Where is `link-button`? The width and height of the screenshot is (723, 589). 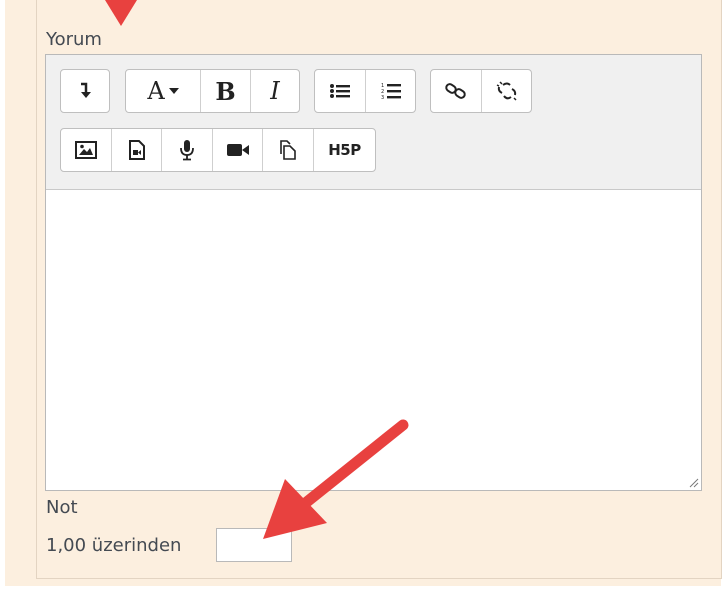
link-button is located at coordinates (456, 91).